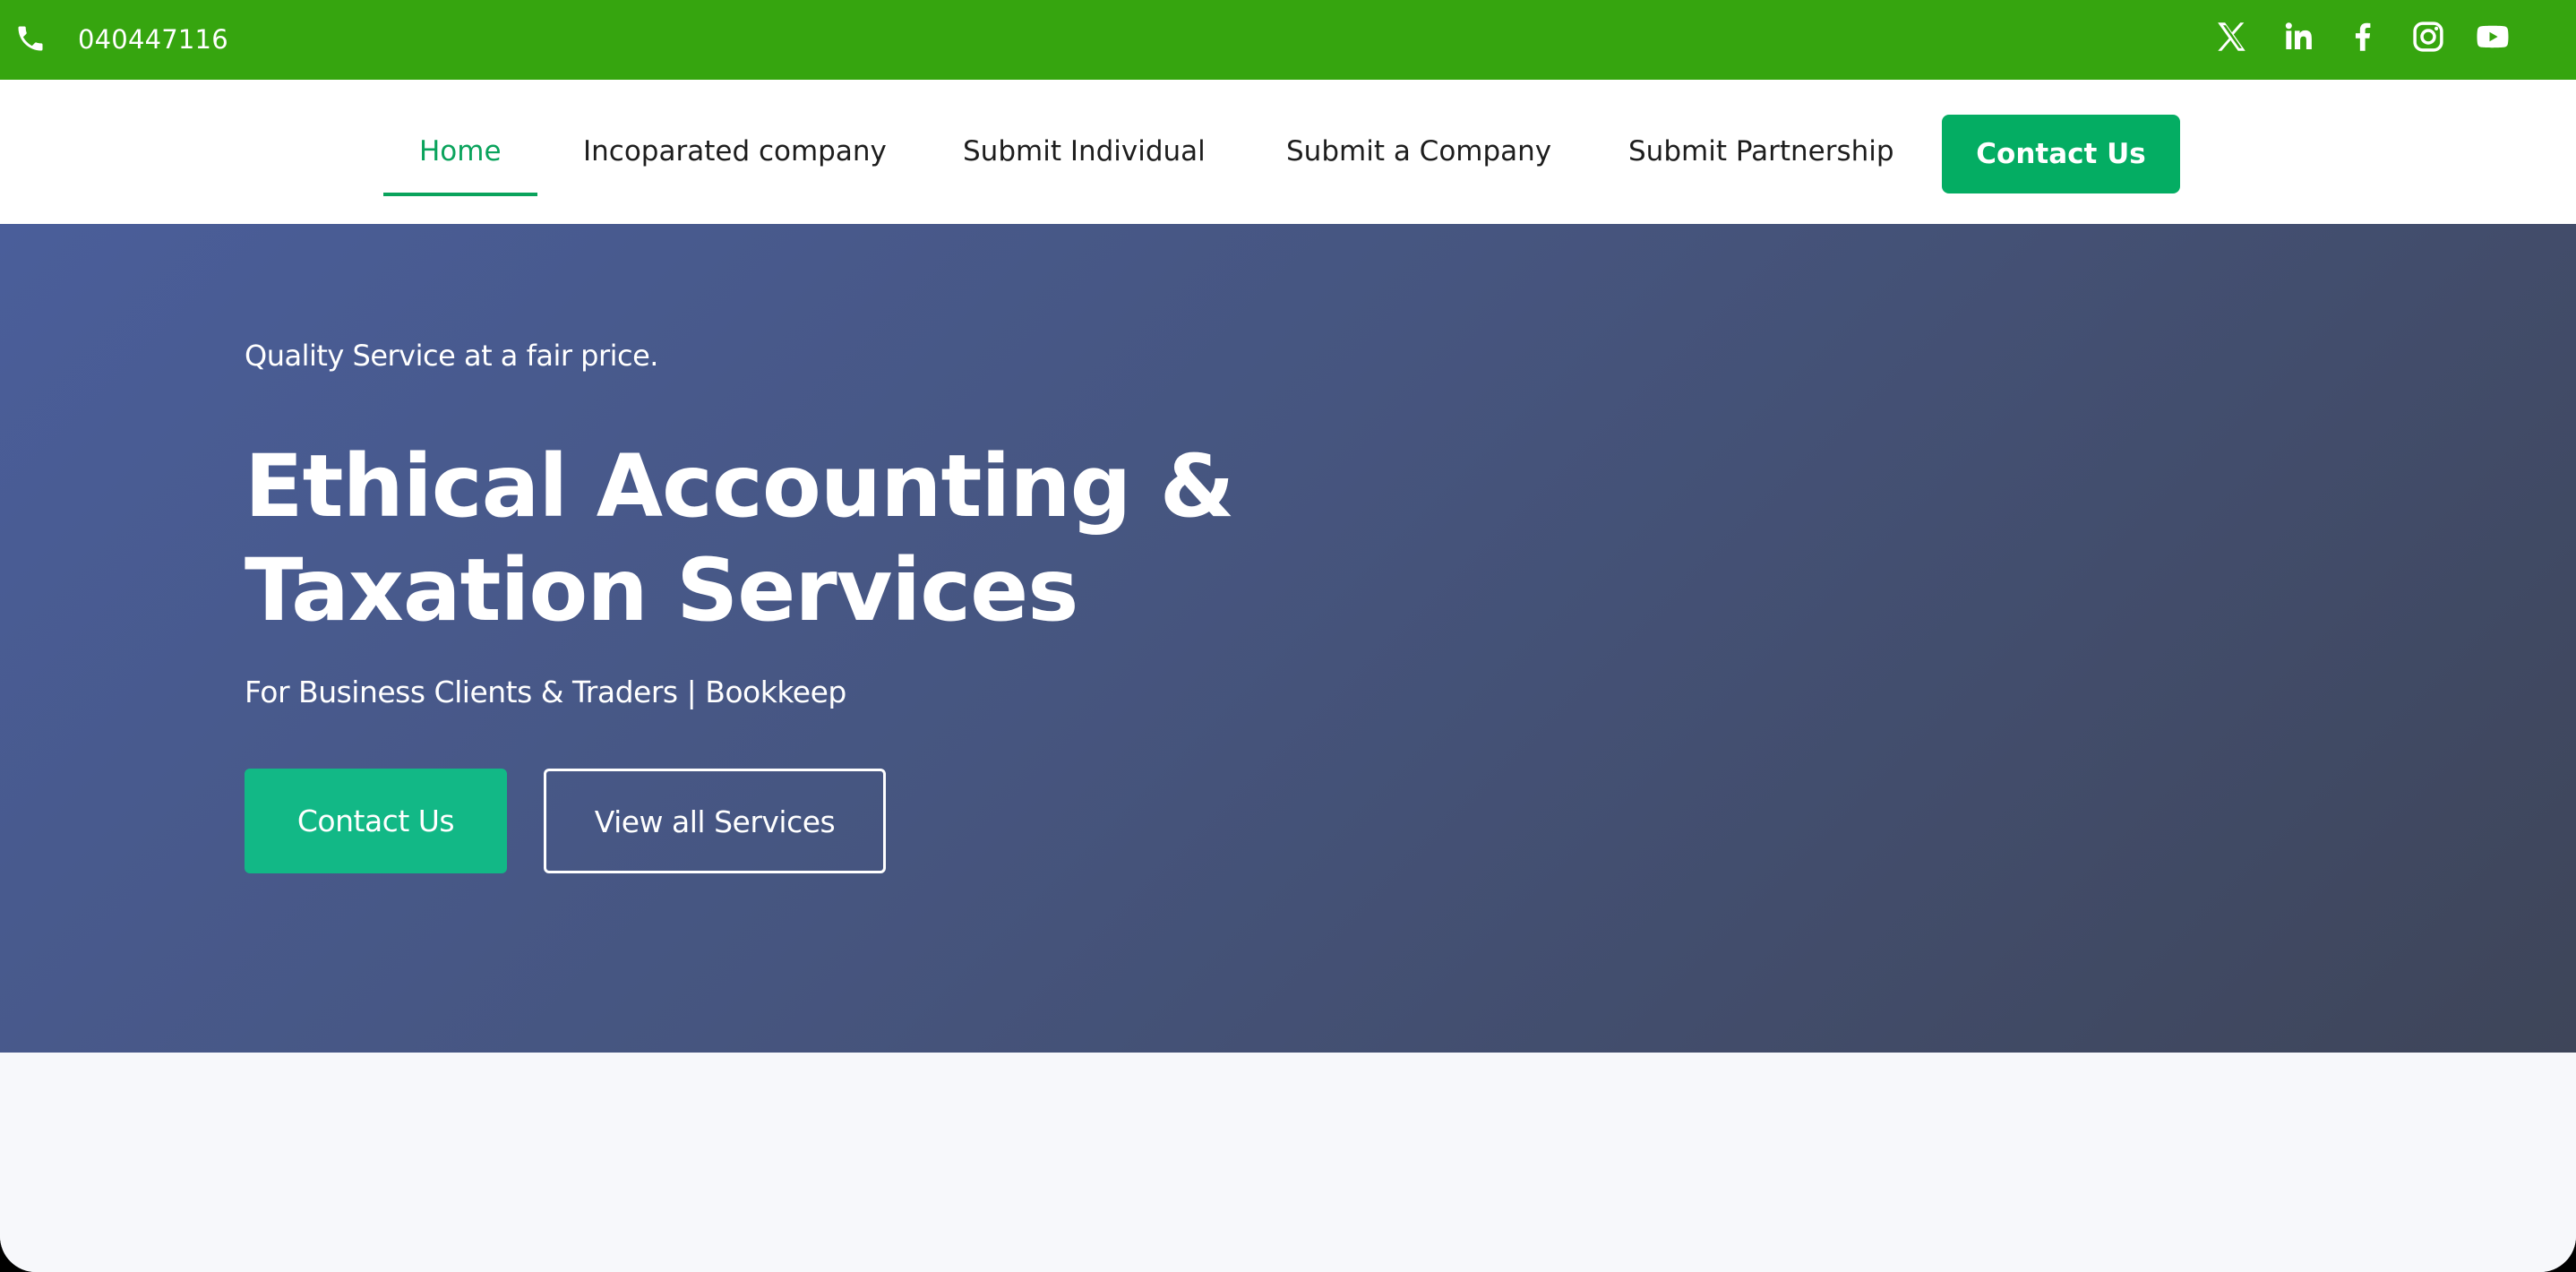 This screenshot has height=1272, width=2576. I want to click on phone-number-link: 040447116, so click(153, 39).